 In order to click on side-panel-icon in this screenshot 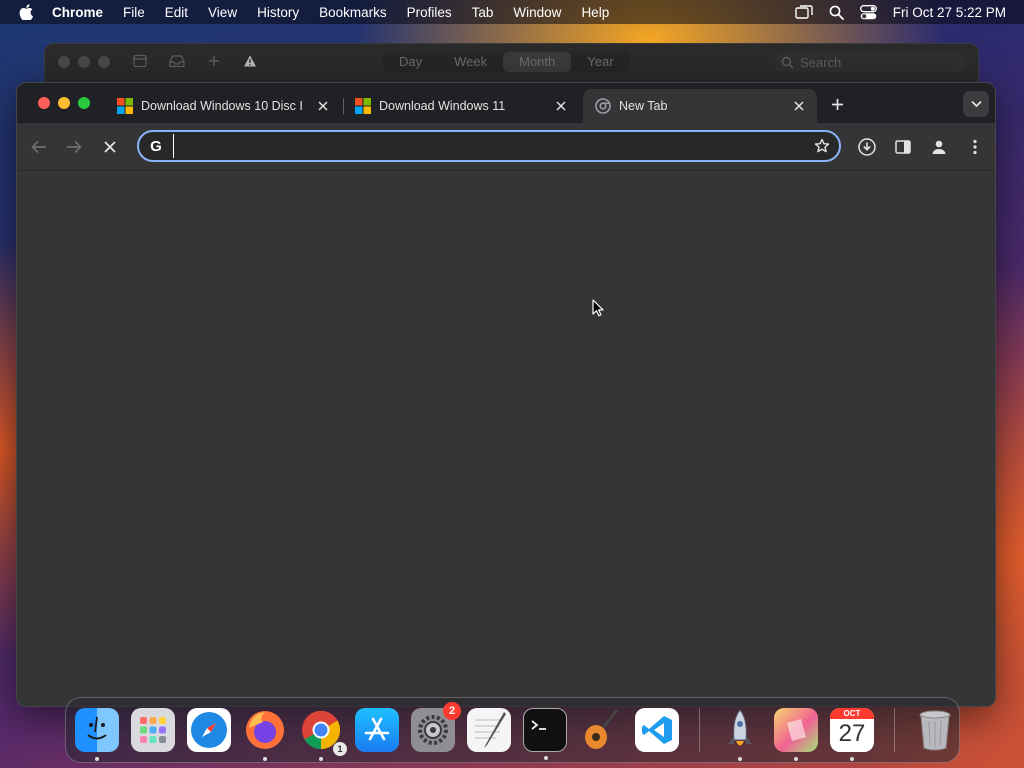, I will do `click(903, 147)`.